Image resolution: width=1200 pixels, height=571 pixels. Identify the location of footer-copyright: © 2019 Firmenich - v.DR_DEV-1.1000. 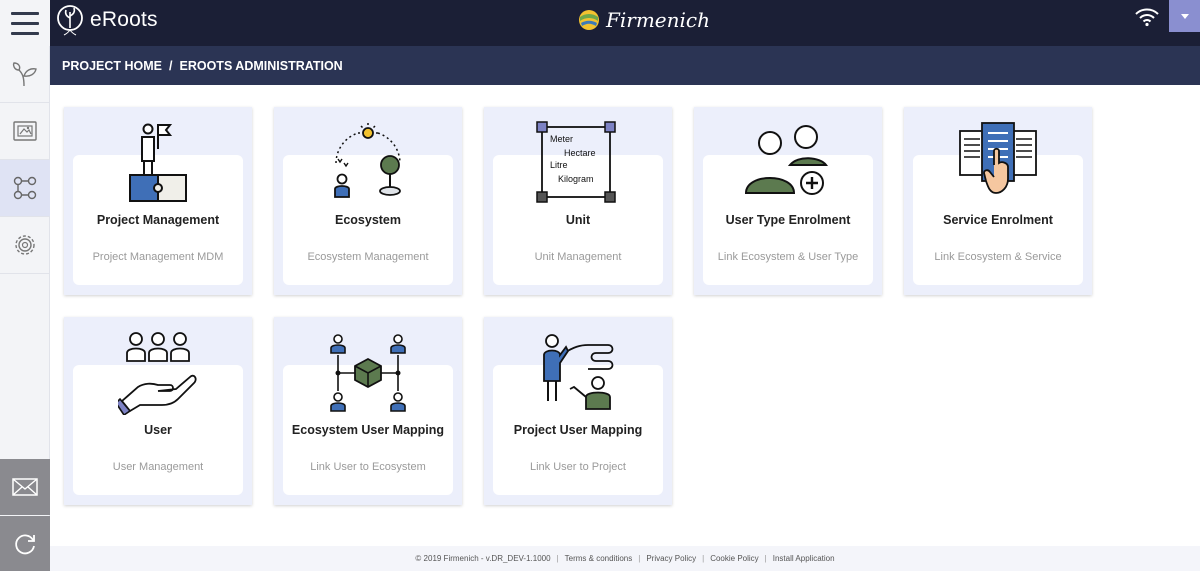
(483, 558).